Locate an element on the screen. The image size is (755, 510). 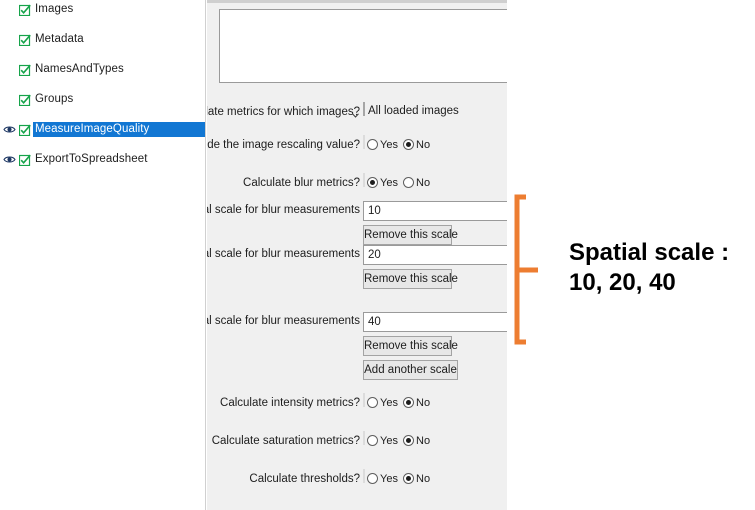
setting-spatial-scale-3: Spatial scale for blur measurements 40 is located at coordinates (357, 323).